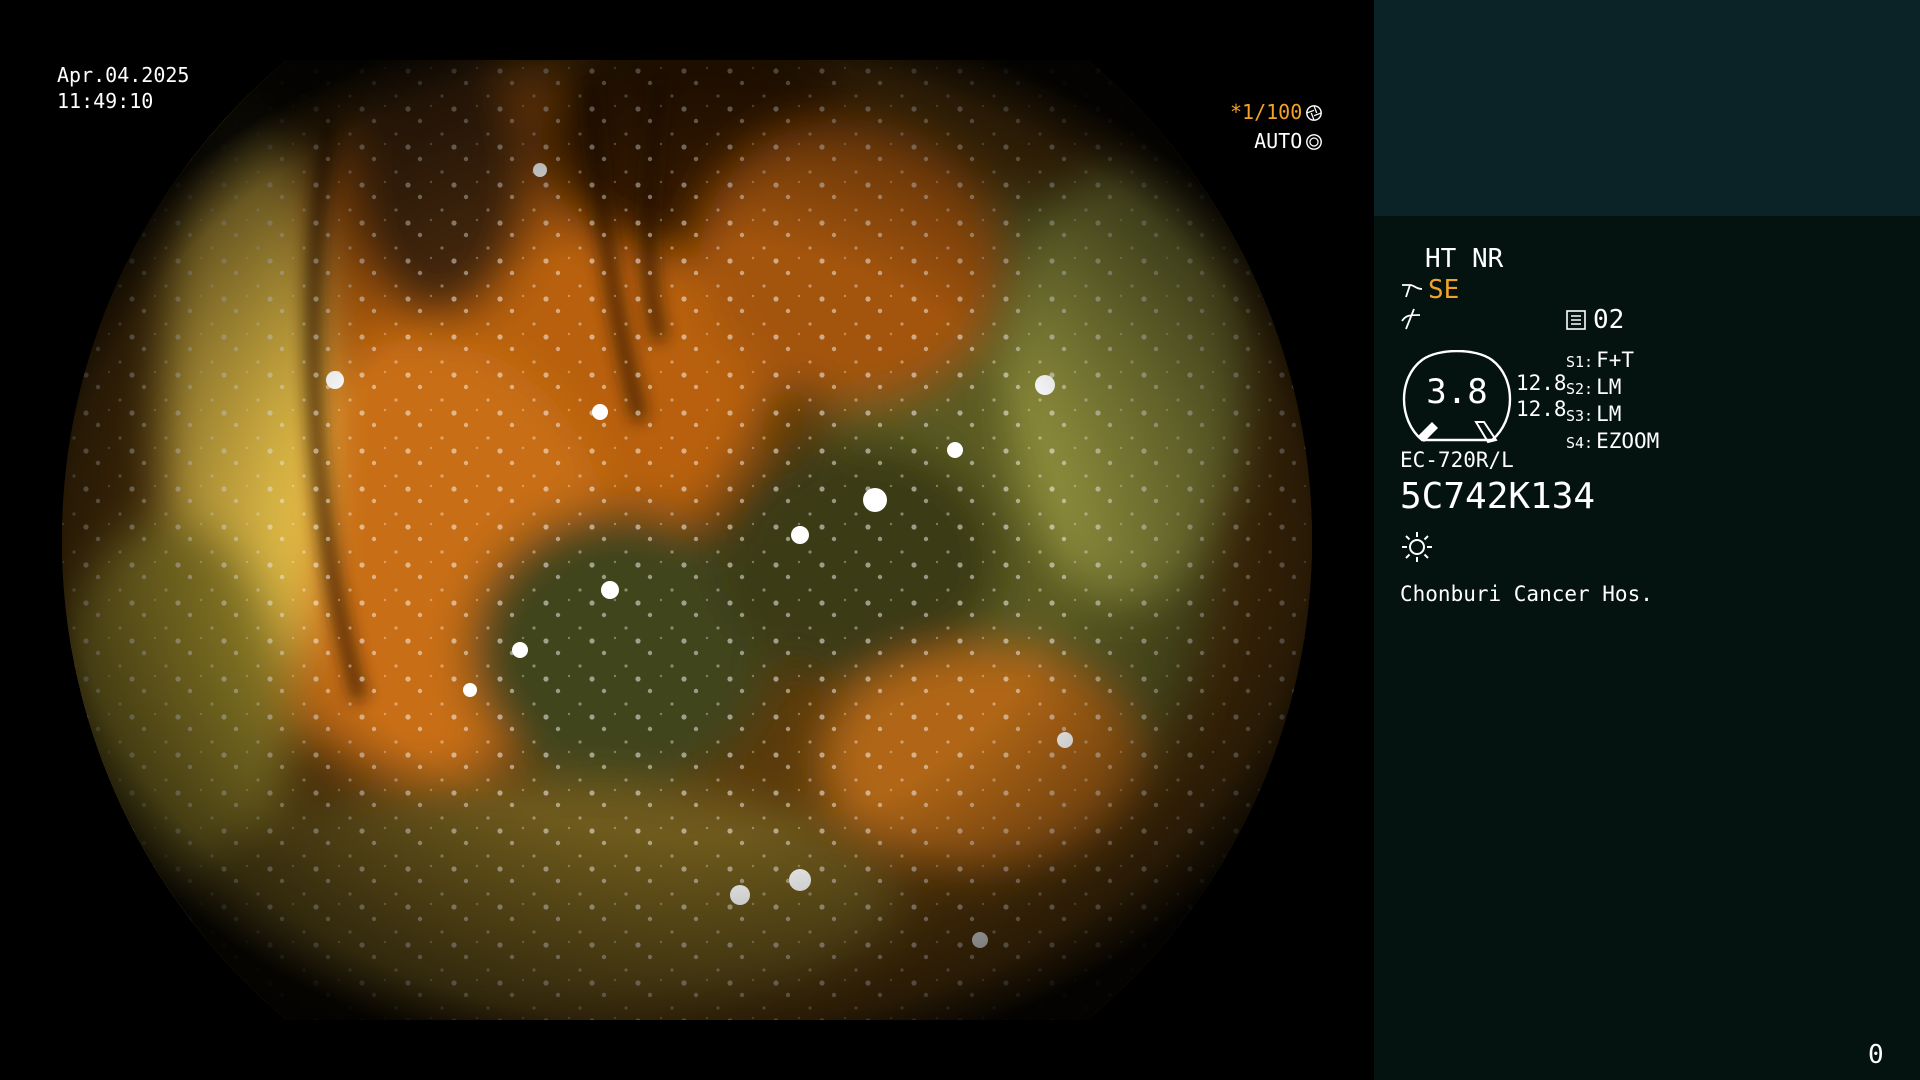 Image resolution: width=1920 pixels, height=1080 pixels. Describe the element at coordinates (1464, 259) in the screenshot. I see `ht-nr-label: HT NR` at that location.